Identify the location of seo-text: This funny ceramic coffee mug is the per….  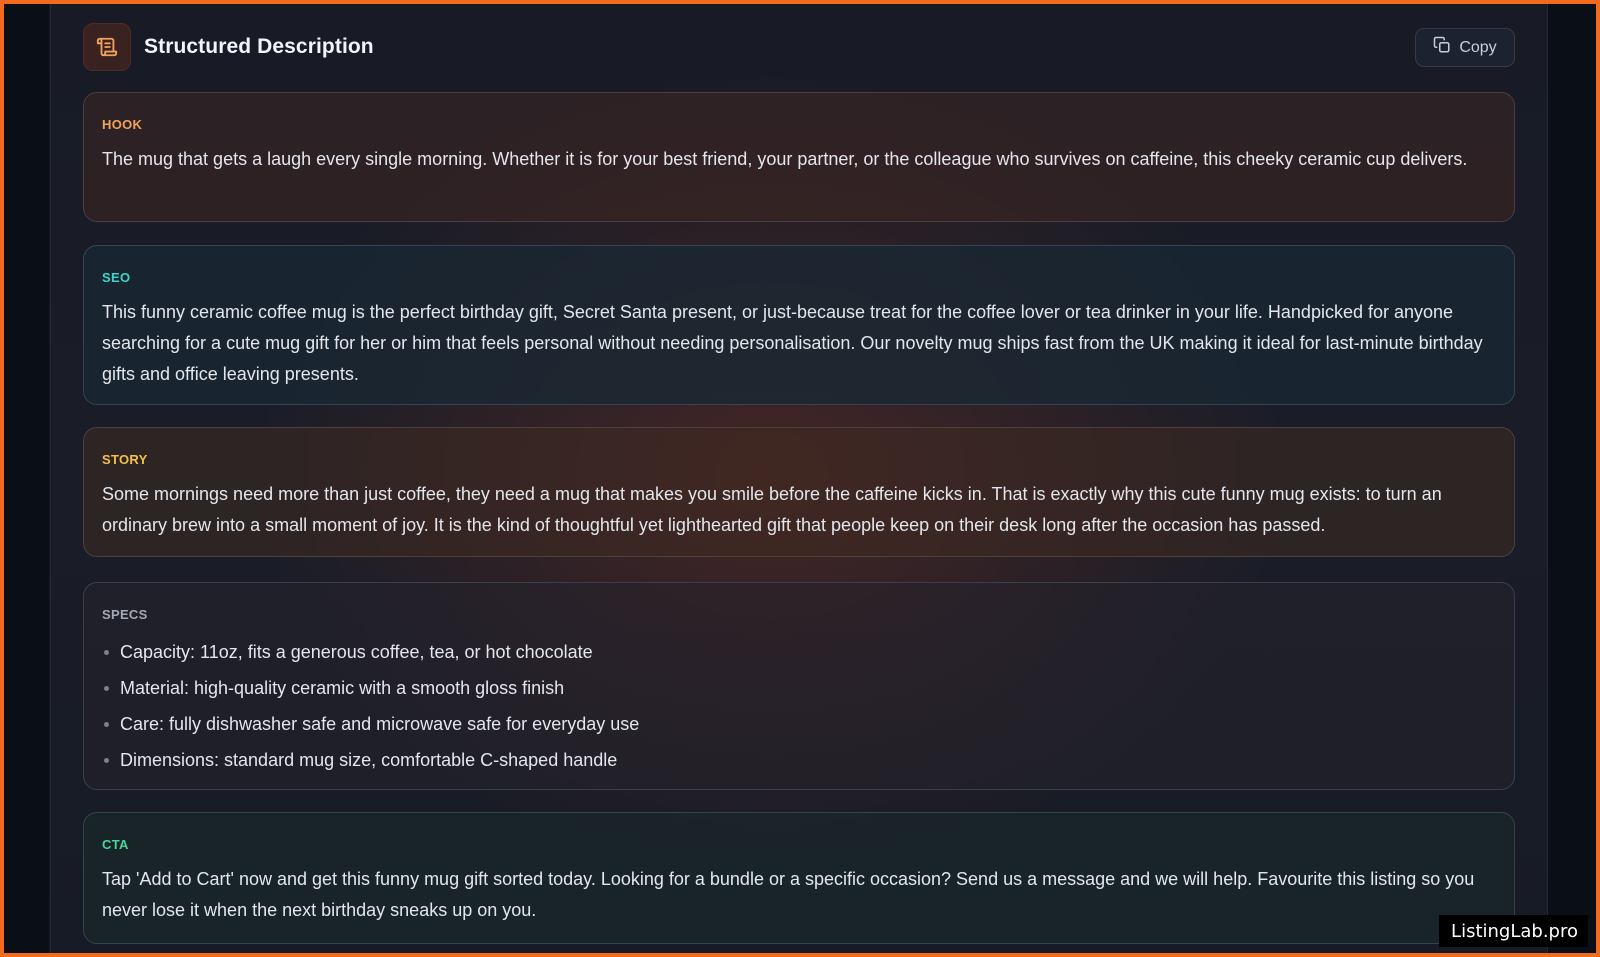
(792, 343).